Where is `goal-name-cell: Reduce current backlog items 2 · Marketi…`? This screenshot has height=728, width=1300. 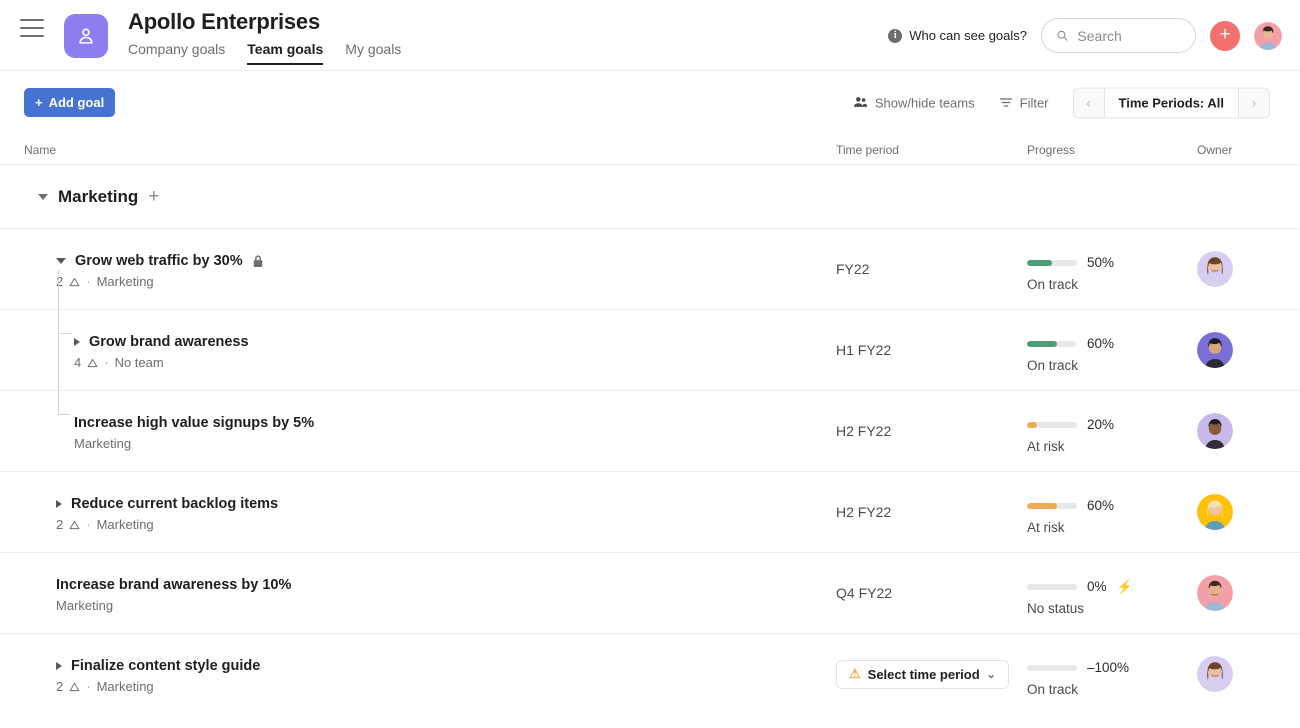
goal-name-cell: Reduce current backlog items 2 · Marketi… is located at coordinates (410, 512).